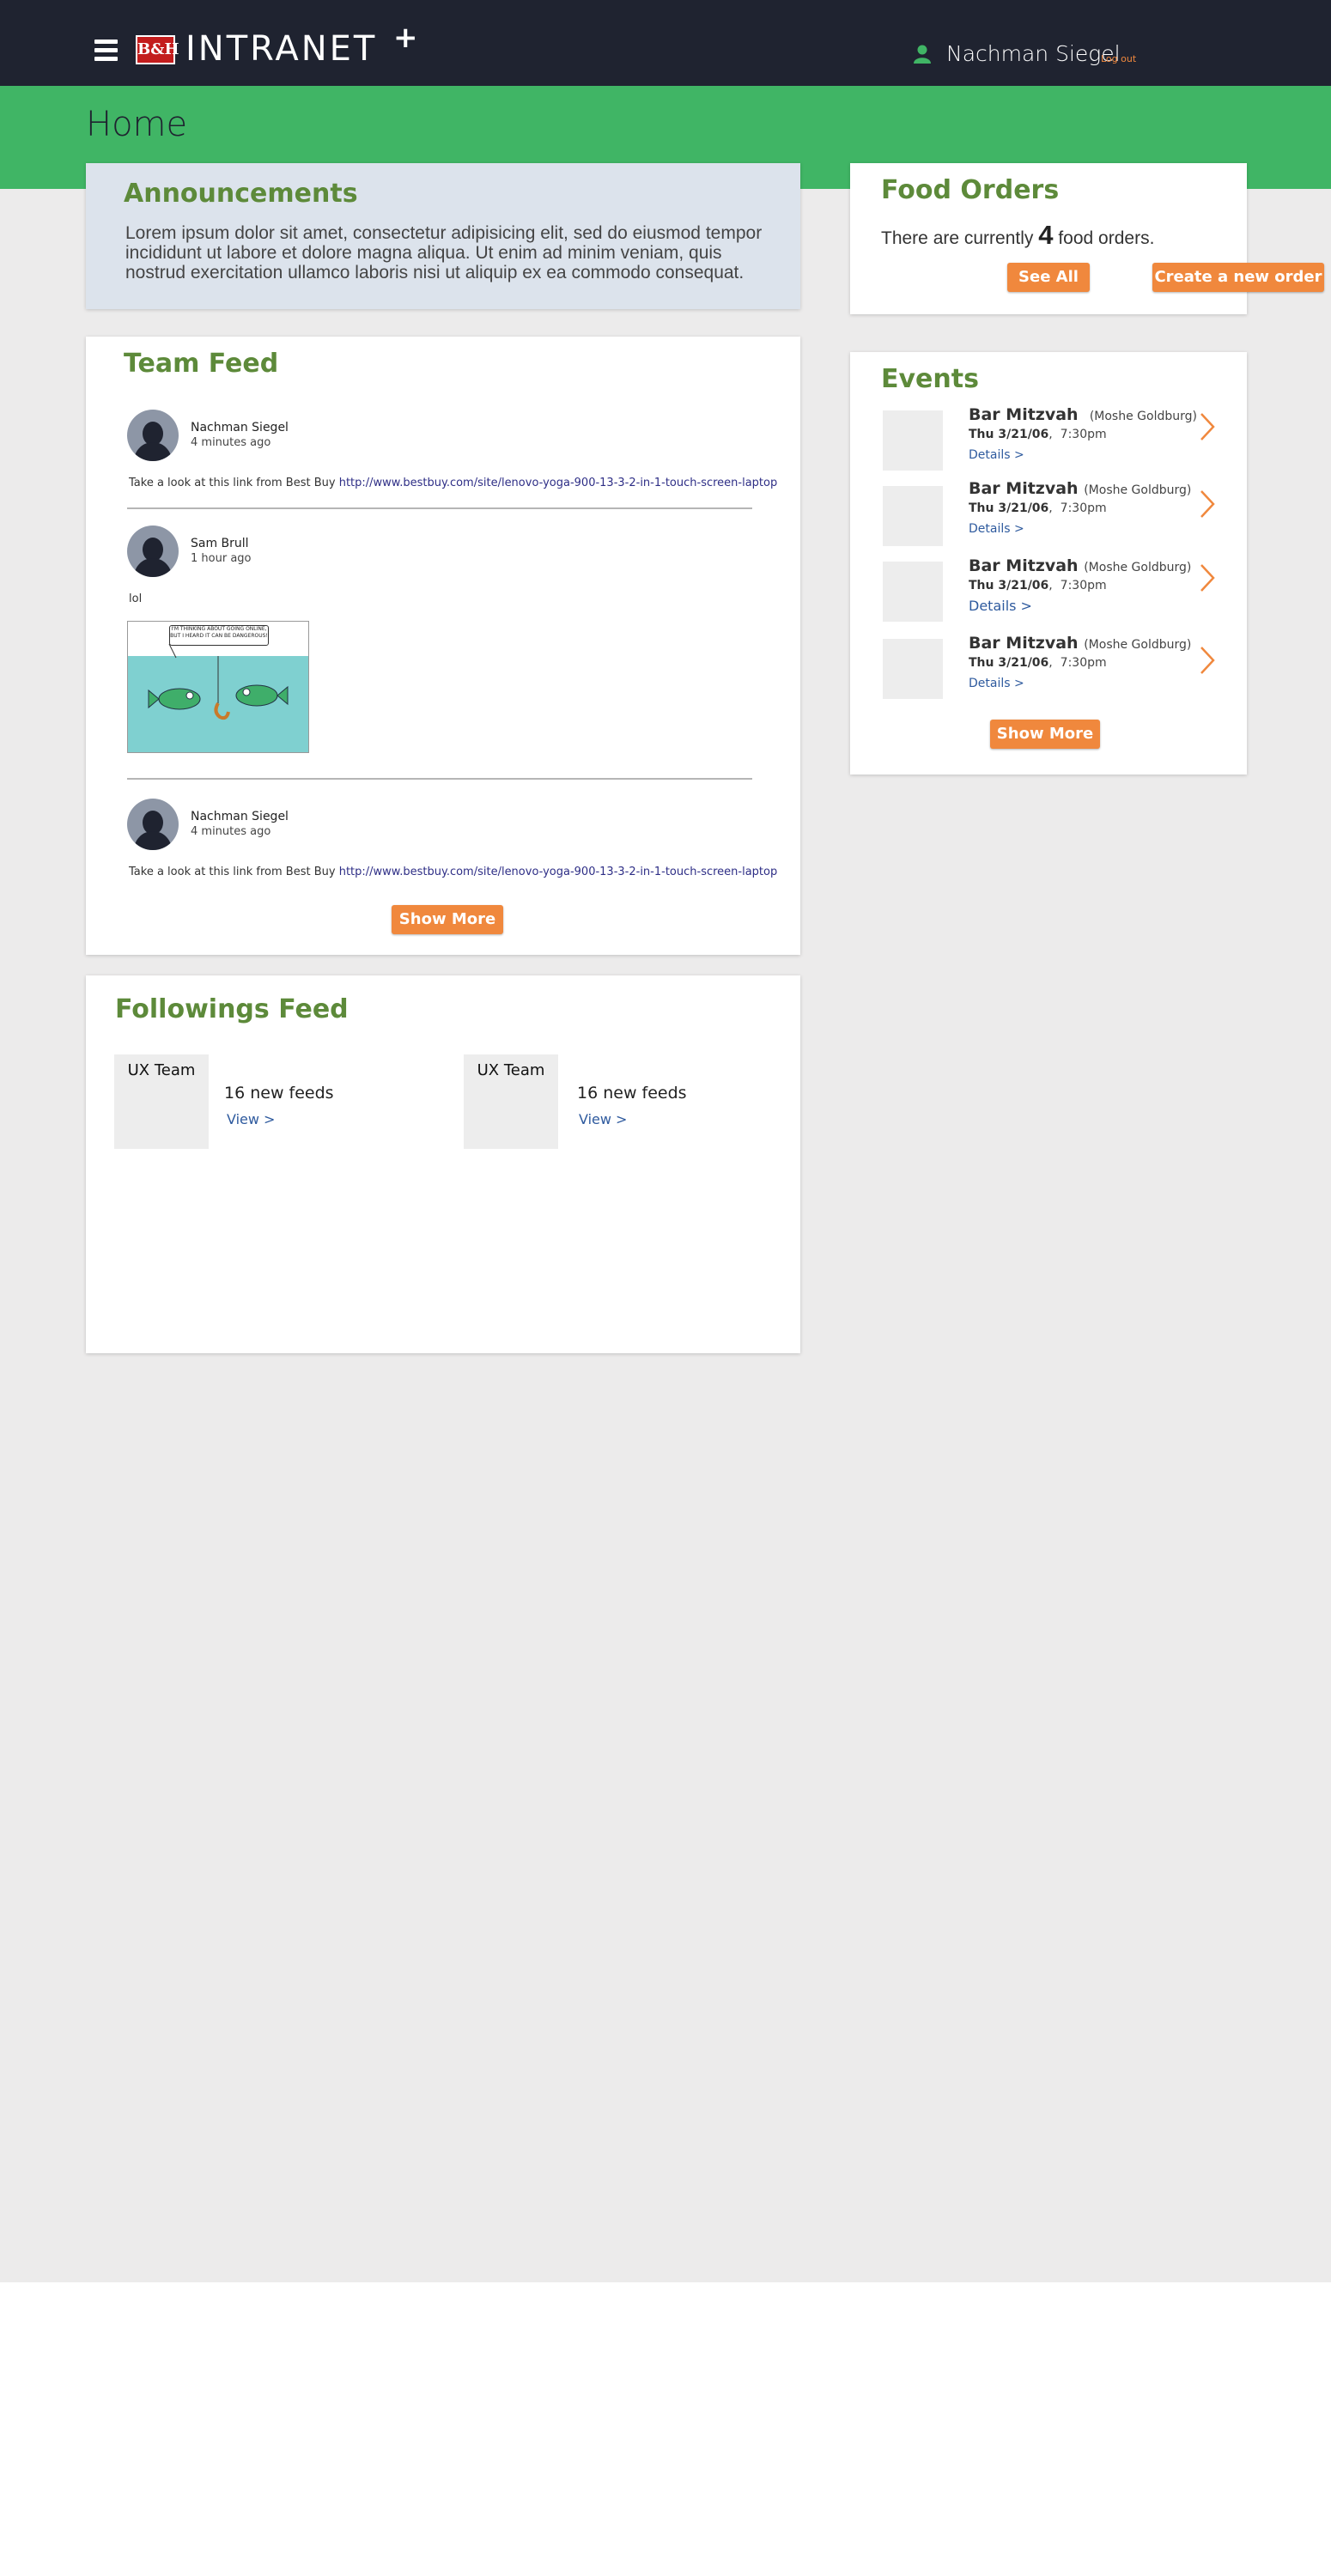 The width and height of the screenshot is (1331, 2576). I want to click on logout-link: Log out, so click(1118, 59).